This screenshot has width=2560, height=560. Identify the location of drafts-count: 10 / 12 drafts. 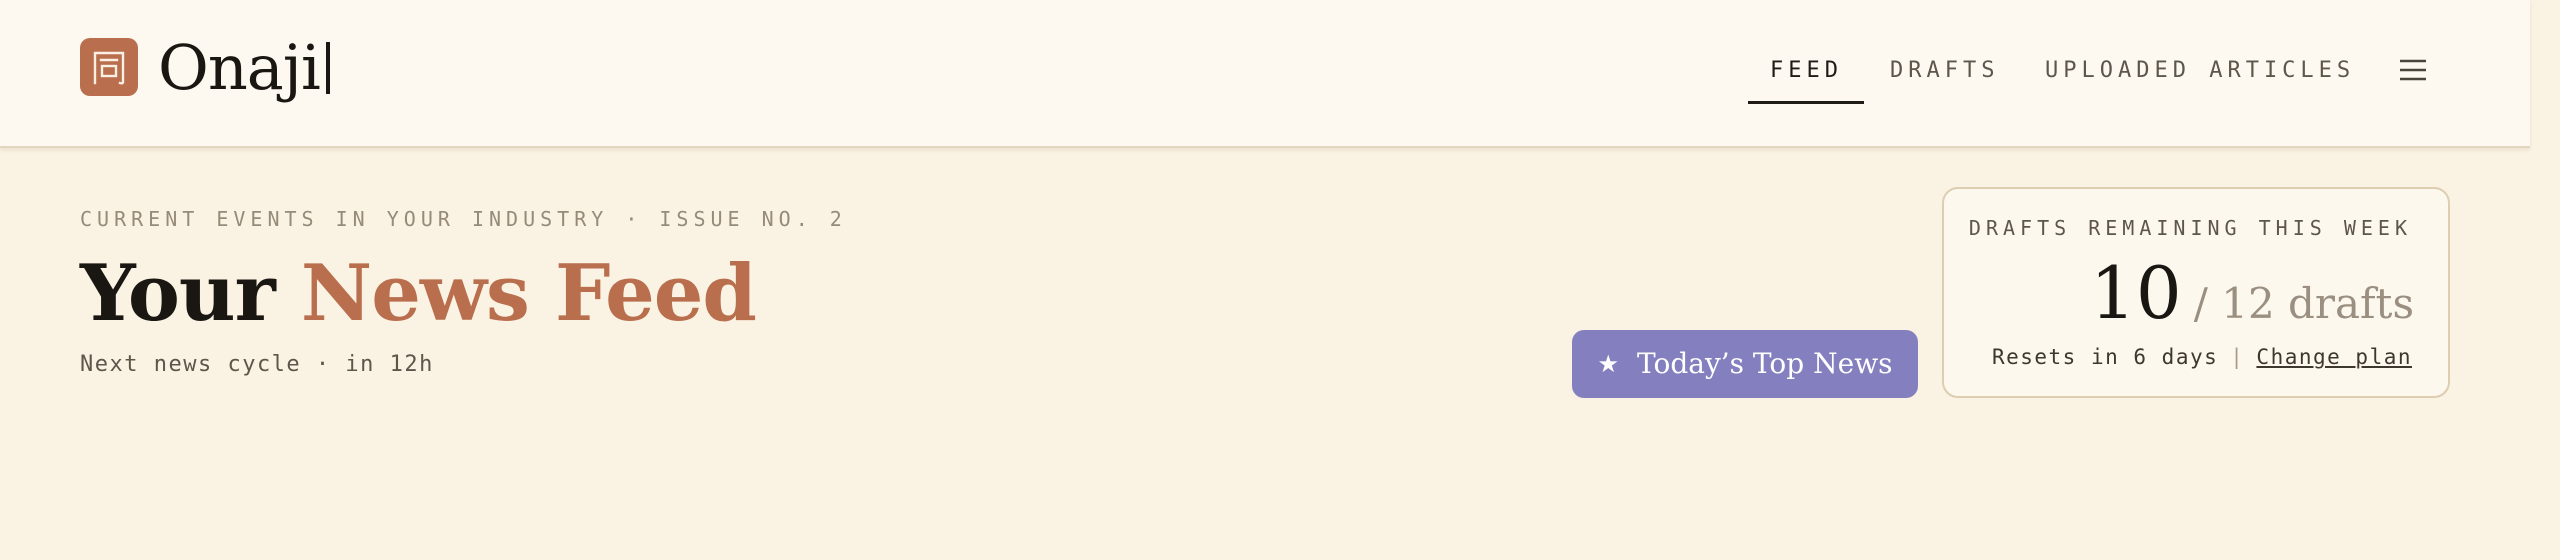
(2252, 293).